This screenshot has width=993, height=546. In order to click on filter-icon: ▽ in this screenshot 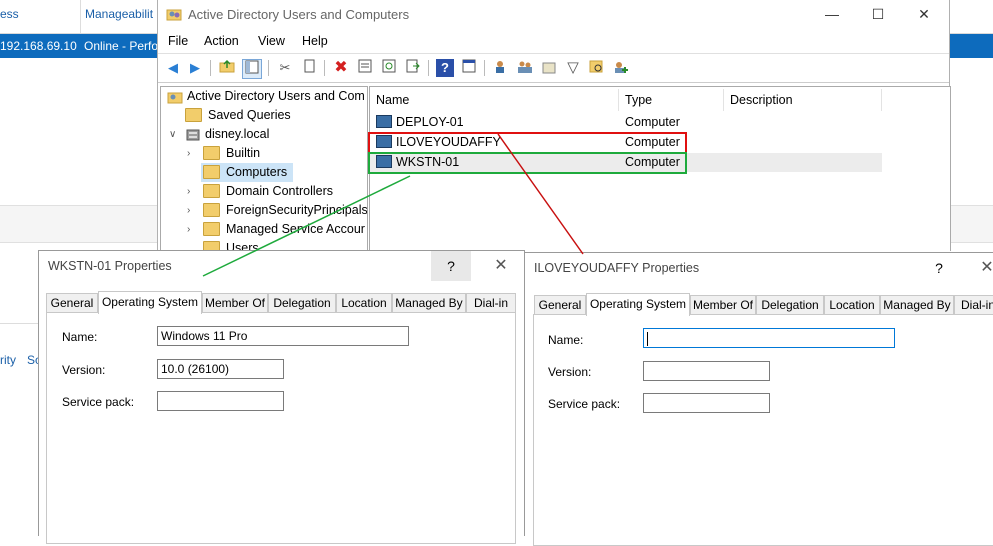, I will do `click(573, 68)`.